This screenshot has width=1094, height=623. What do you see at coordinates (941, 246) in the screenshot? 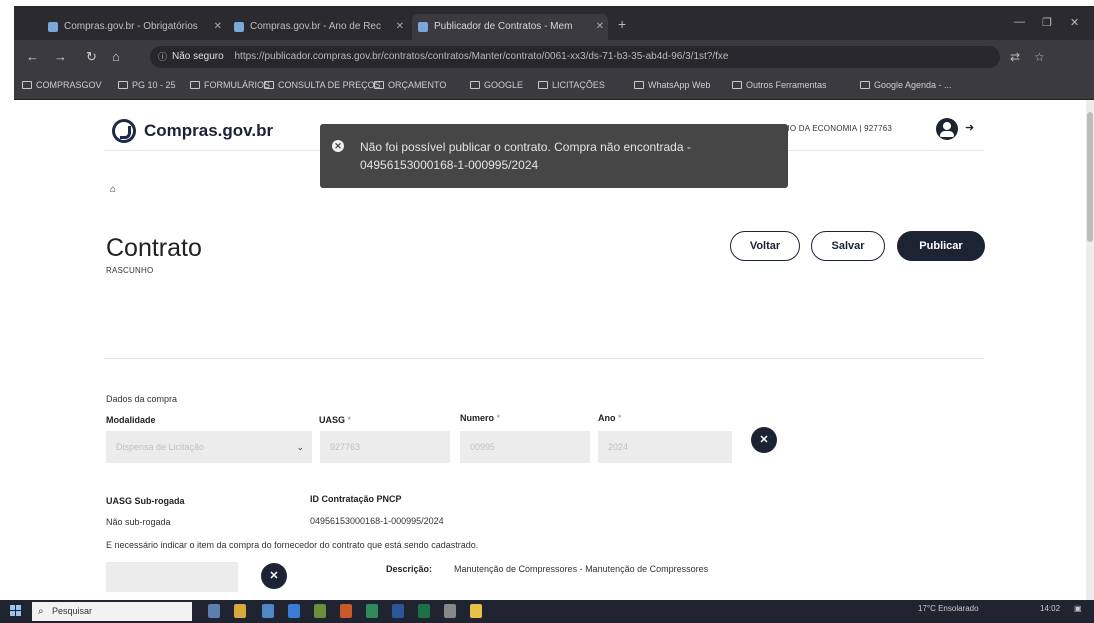
I see `publish-button: Publicar` at bounding box center [941, 246].